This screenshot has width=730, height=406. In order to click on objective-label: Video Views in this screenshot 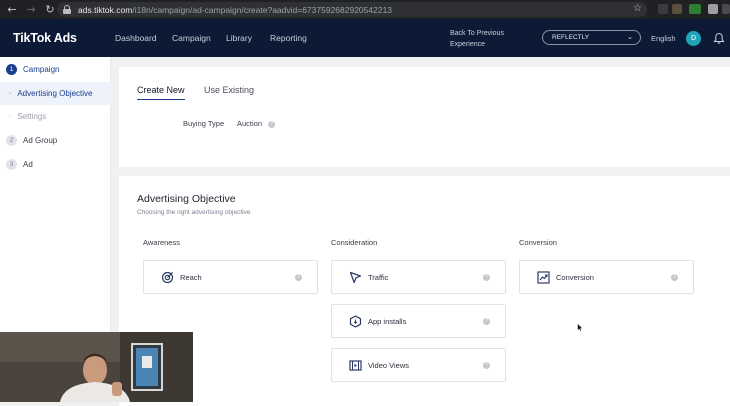, I will do `click(389, 365)`.